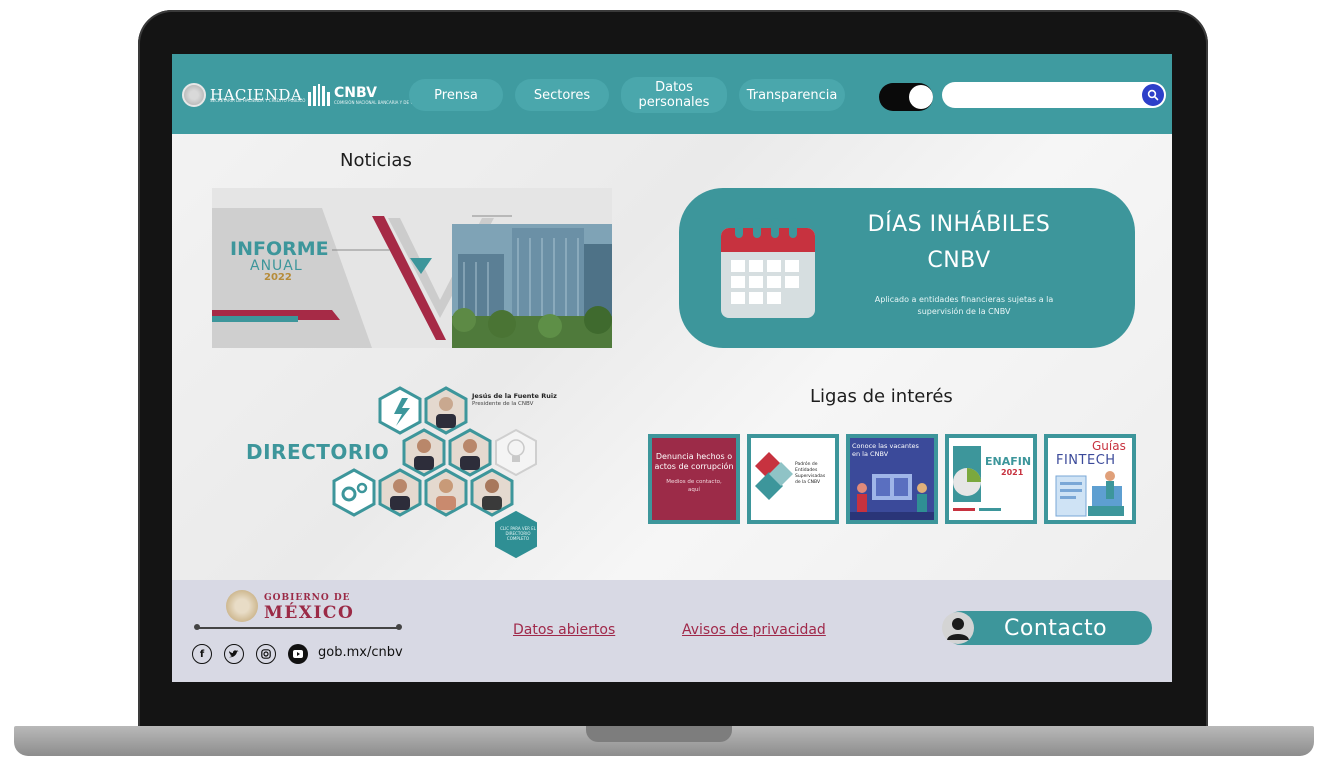 The height and width of the screenshot is (762, 1317). Describe the element at coordinates (808, 482) in the screenshot. I see `liga-padron-line4: de la CNBV` at that location.